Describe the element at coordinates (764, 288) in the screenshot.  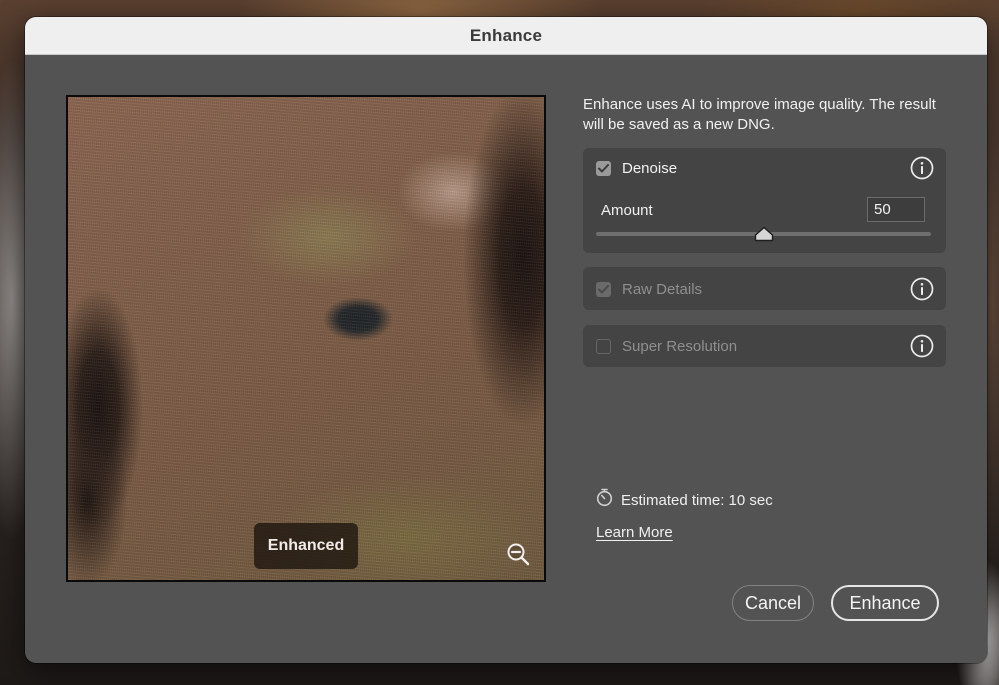
I see `raw-details-card: Raw Details` at that location.